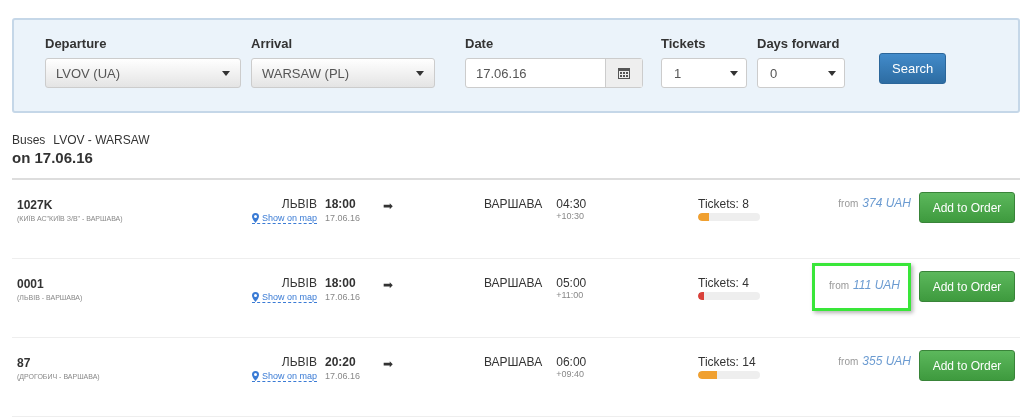 The height and width of the screenshot is (420, 1024). Describe the element at coordinates (29, 140) in the screenshot. I see `results-prefix: Buses` at that location.